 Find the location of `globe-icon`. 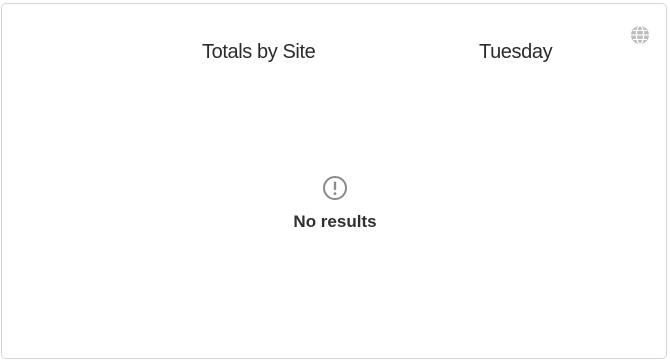

globe-icon is located at coordinates (640, 35).